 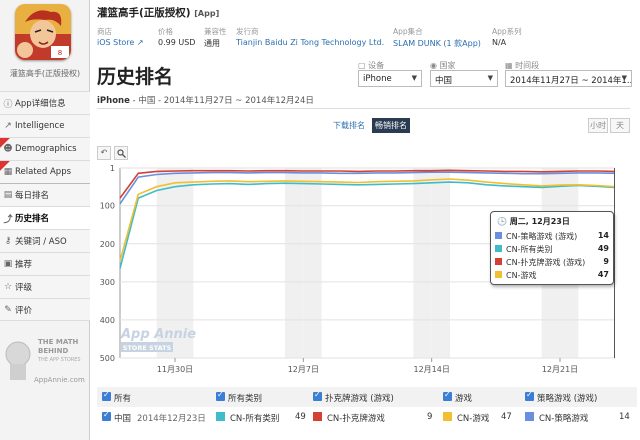 I want to click on sidebar-item-ratings: ☆ 评级, so click(x=45, y=286).